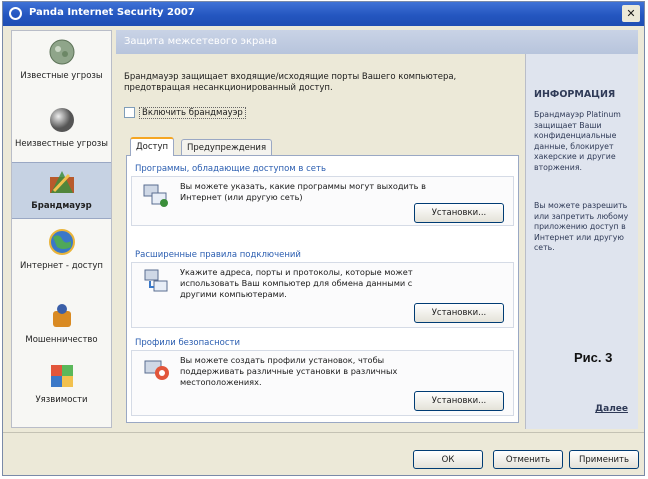 This screenshot has width=648, height=479. I want to click on sidebar-item-label: Брандмауэр, so click(61, 206).